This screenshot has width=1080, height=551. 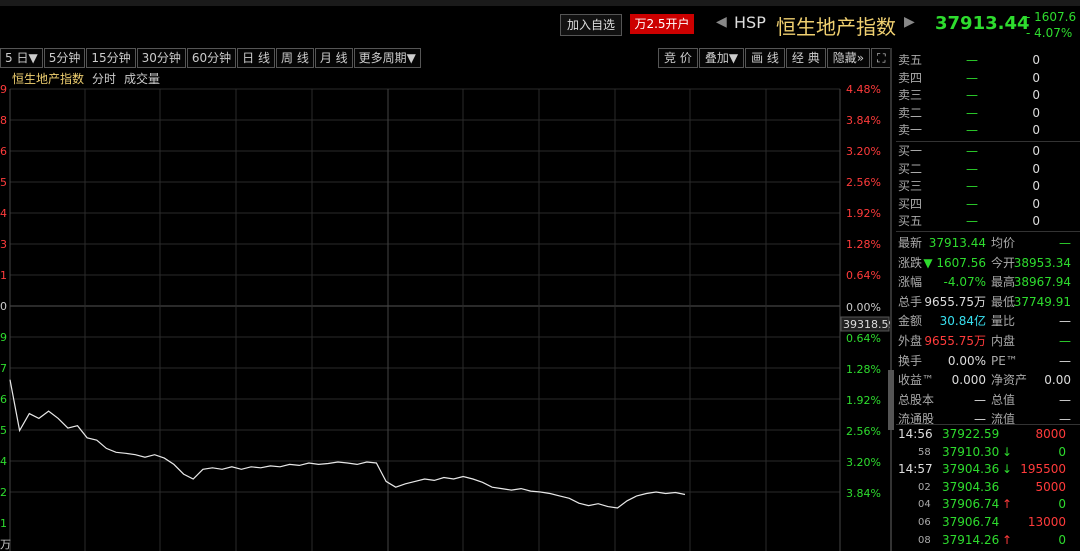 What do you see at coordinates (968, 380) in the screenshot?
I see `stat-value: 0.000` at bounding box center [968, 380].